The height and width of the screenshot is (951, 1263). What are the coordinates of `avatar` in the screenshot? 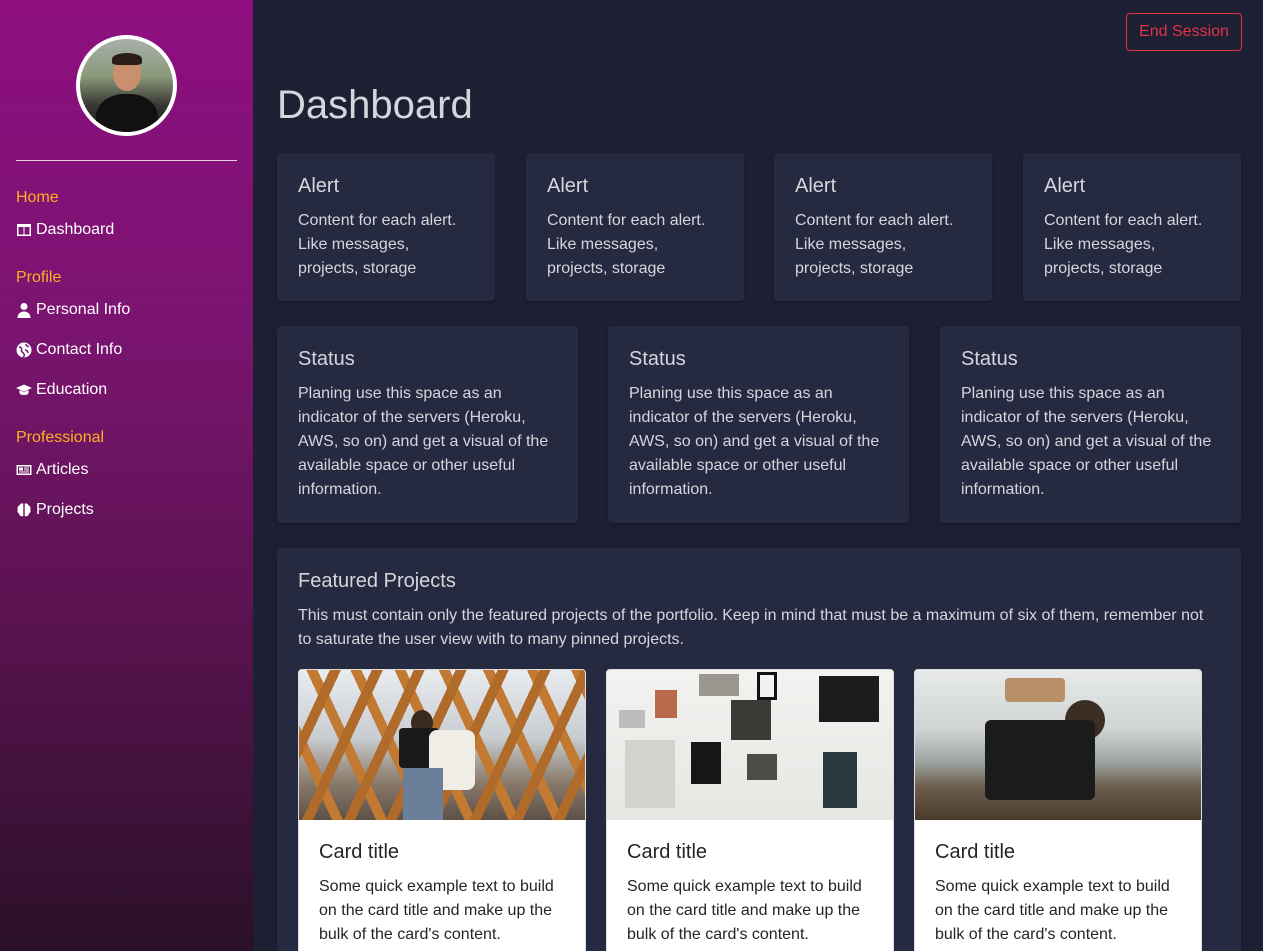 It's located at (126, 85).